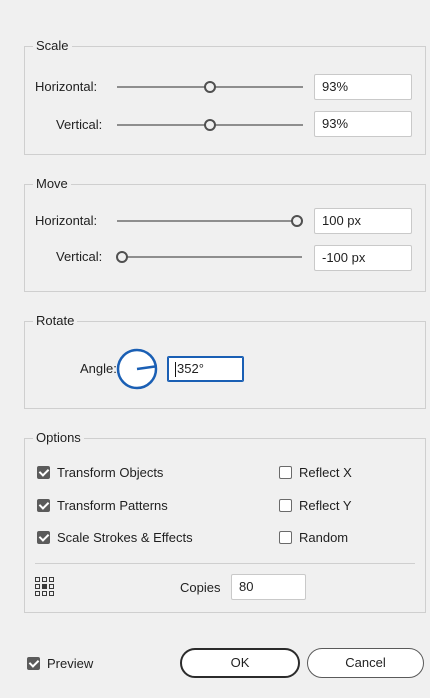  Describe the element at coordinates (112, 505) in the screenshot. I see `transform-patterns-label: Transform Patterns` at that location.